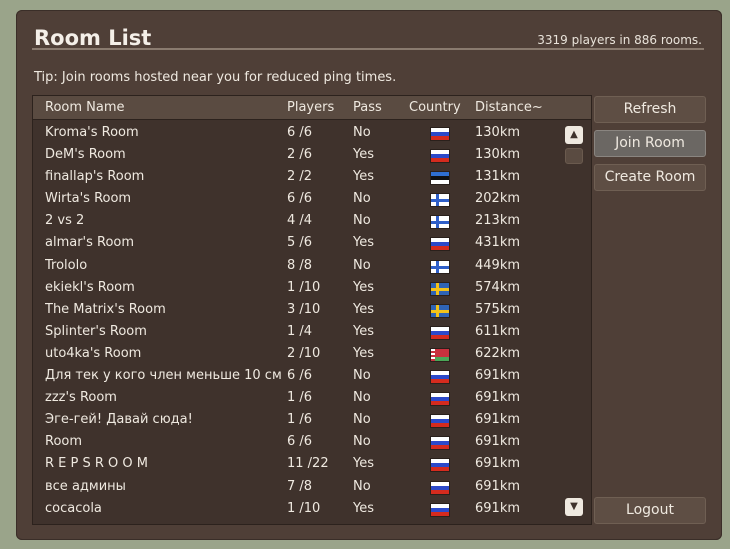  Describe the element at coordinates (85, 486) in the screenshot. I see `room-name: все админы` at that location.